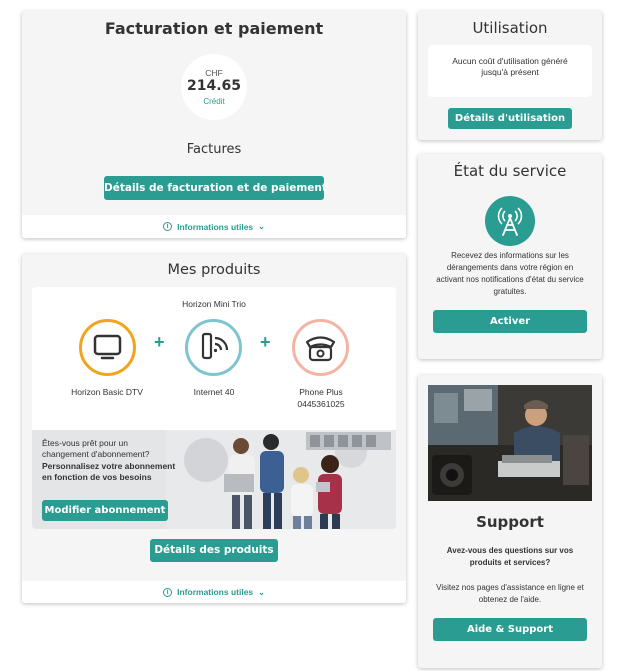 The image size is (627, 671). What do you see at coordinates (105, 510) in the screenshot?
I see `modify-subscription-button: Modifier abonnement` at bounding box center [105, 510].